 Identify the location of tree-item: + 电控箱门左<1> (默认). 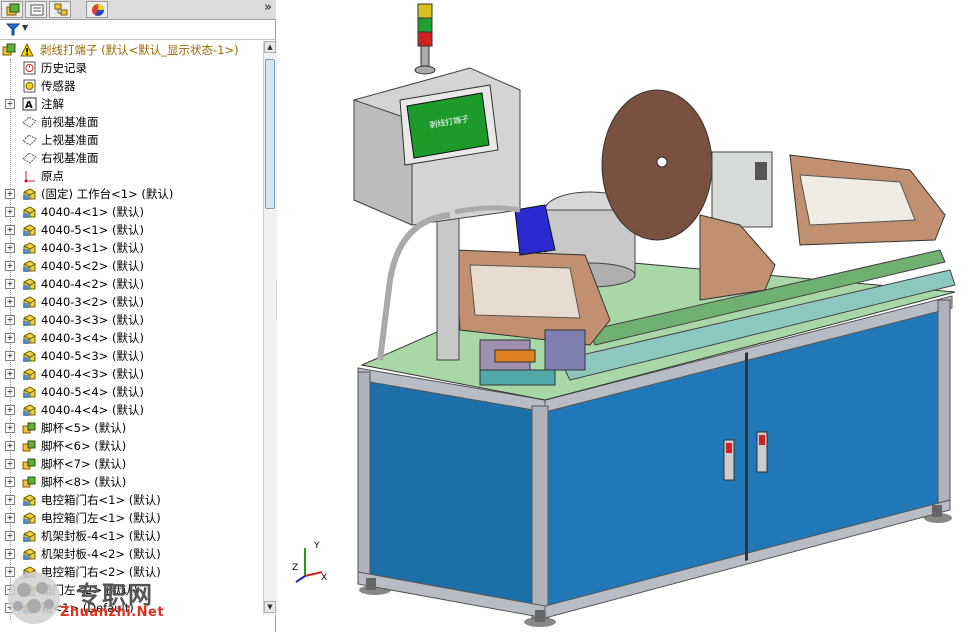
(131, 518).